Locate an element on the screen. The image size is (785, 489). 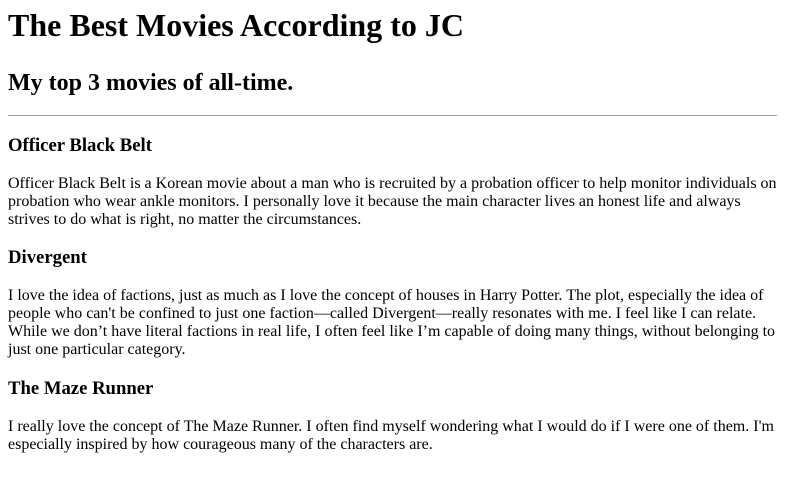
section-divider is located at coordinates (392, 115).